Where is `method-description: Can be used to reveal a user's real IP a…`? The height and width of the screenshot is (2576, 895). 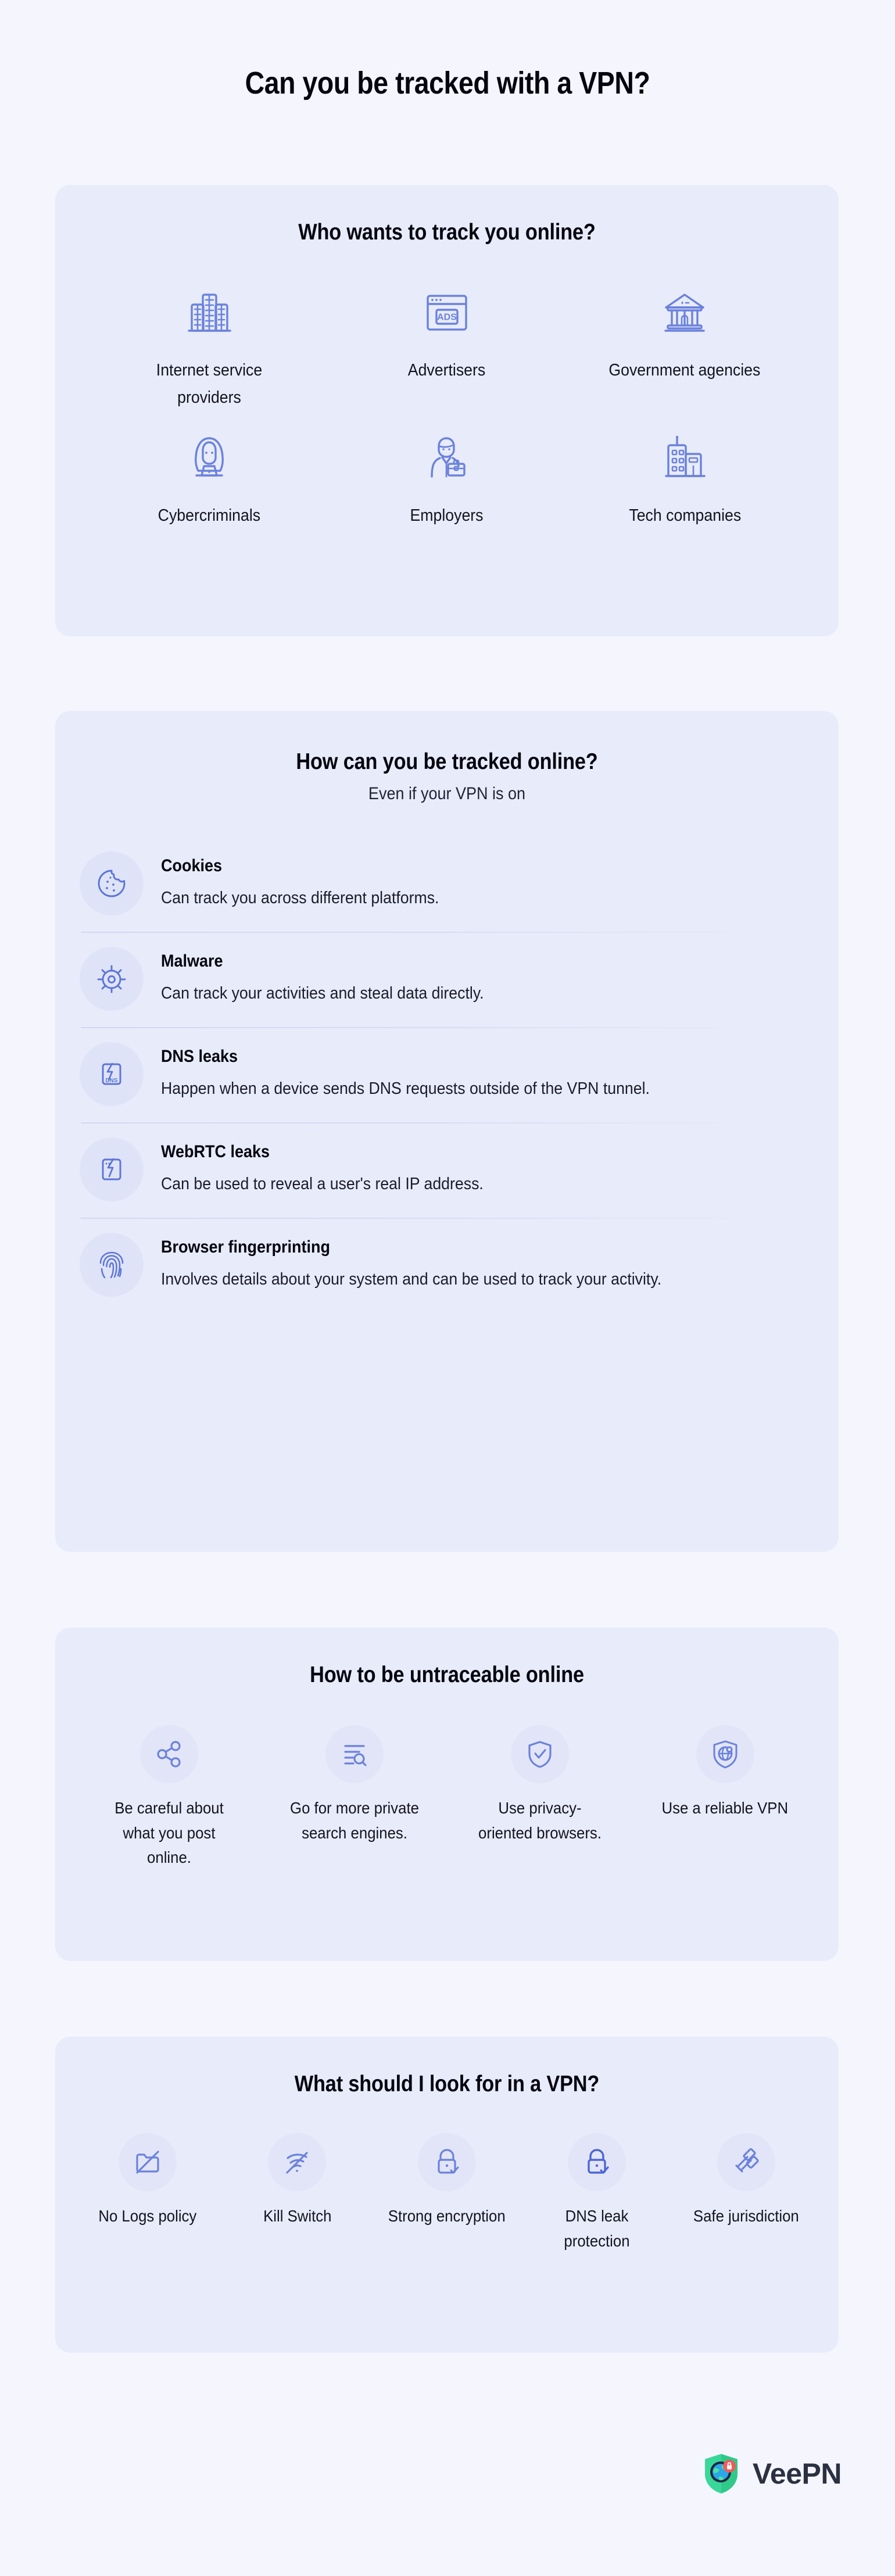 method-description: Can be used to reveal a user's real IP a… is located at coordinates (323, 1184).